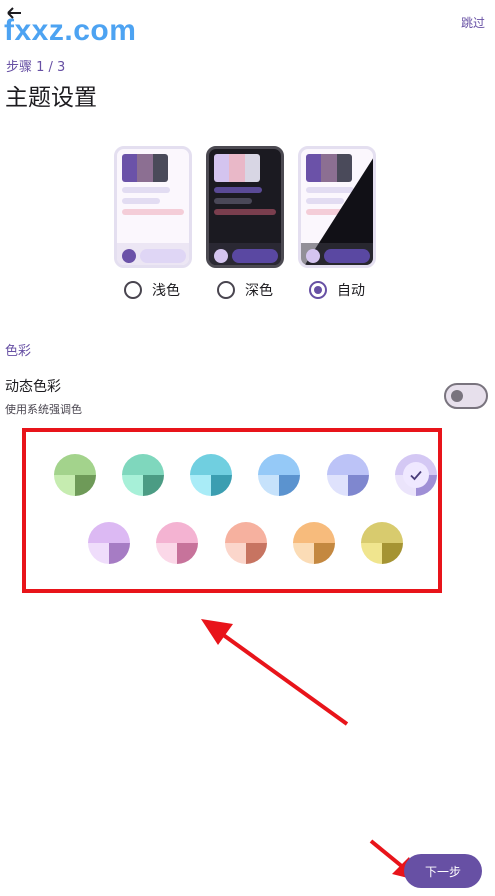 The height and width of the screenshot is (896, 495). What do you see at coordinates (33, 387) in the screenshot?
I see `dynamic-color-title: 动态色彩` at bounding box center [33, 387].